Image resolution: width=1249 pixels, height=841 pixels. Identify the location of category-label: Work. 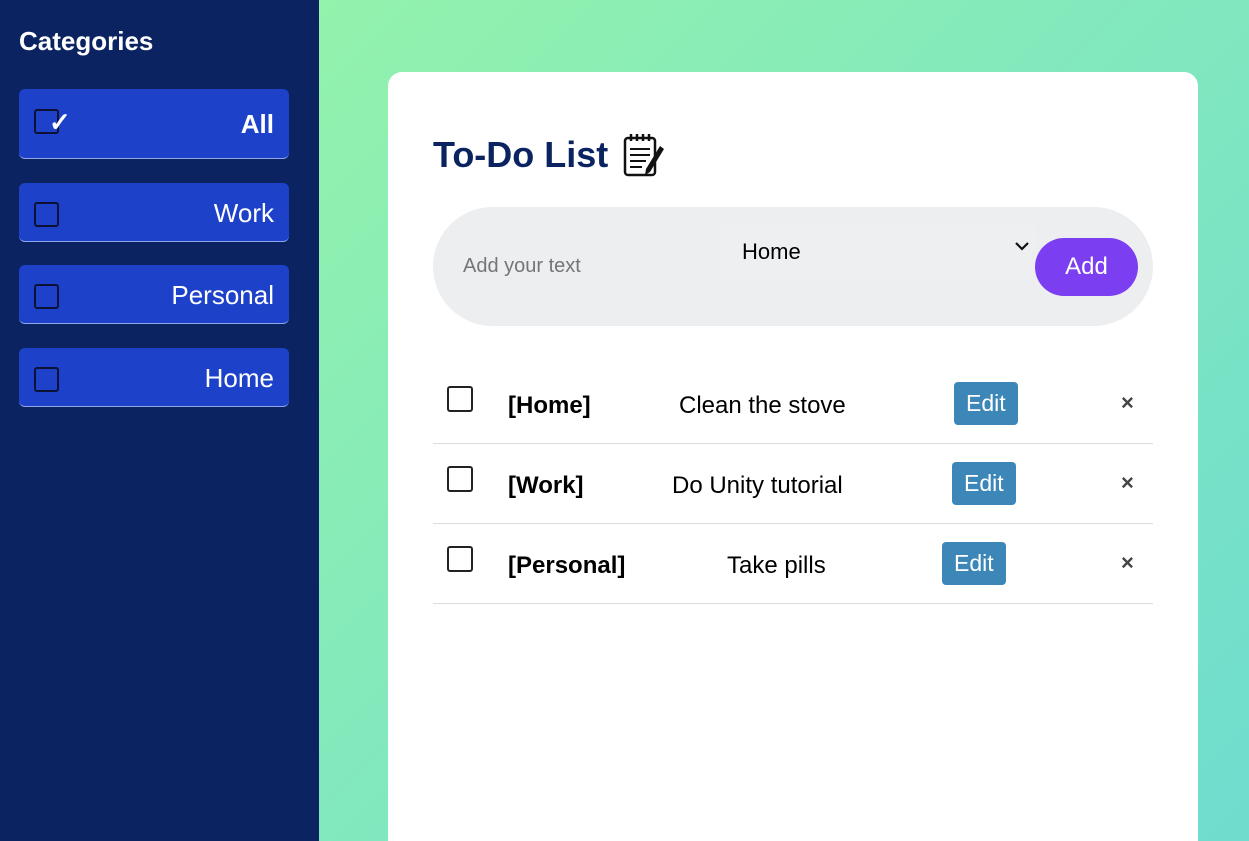
(243, 213).